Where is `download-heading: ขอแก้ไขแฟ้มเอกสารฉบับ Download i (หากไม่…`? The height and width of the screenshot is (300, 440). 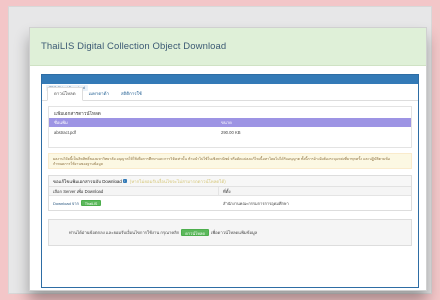 download-heading: ขอแก้ไขแฟ้มเอกสารฉบับ Download i (หากไม่… is located at coordinates (230, 181).